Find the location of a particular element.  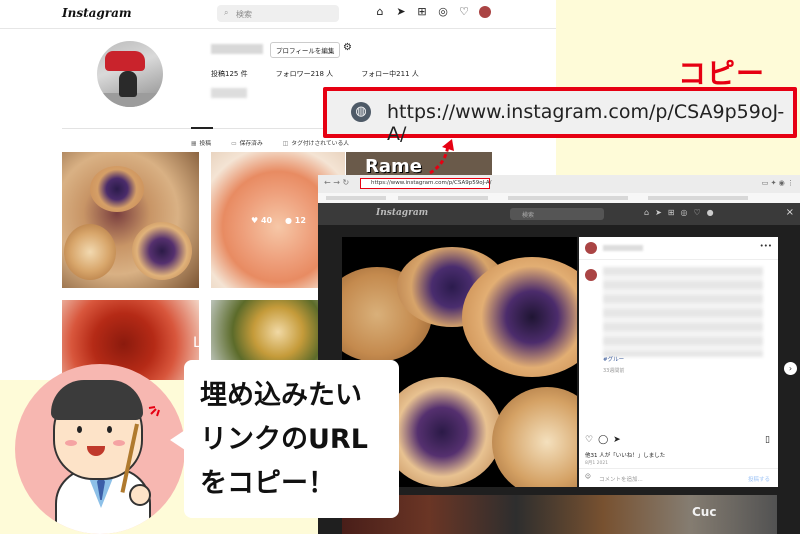

post-header: ••• is located at coordinates (678, 248).